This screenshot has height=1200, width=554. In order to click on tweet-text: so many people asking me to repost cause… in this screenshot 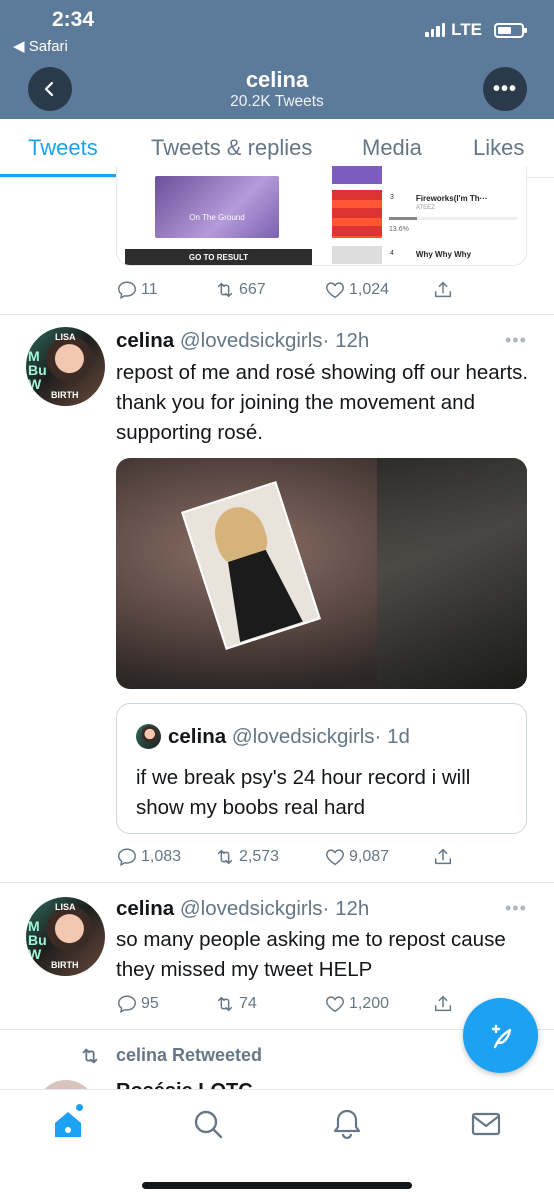, I will do `click(311, 954)`.